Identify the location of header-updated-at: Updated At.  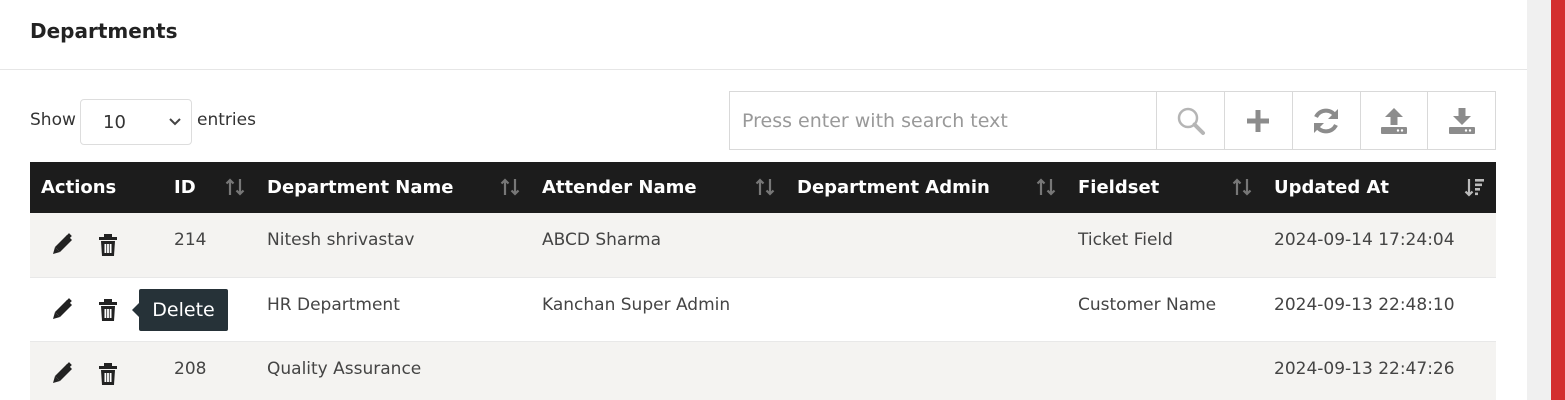
(1379, 187).